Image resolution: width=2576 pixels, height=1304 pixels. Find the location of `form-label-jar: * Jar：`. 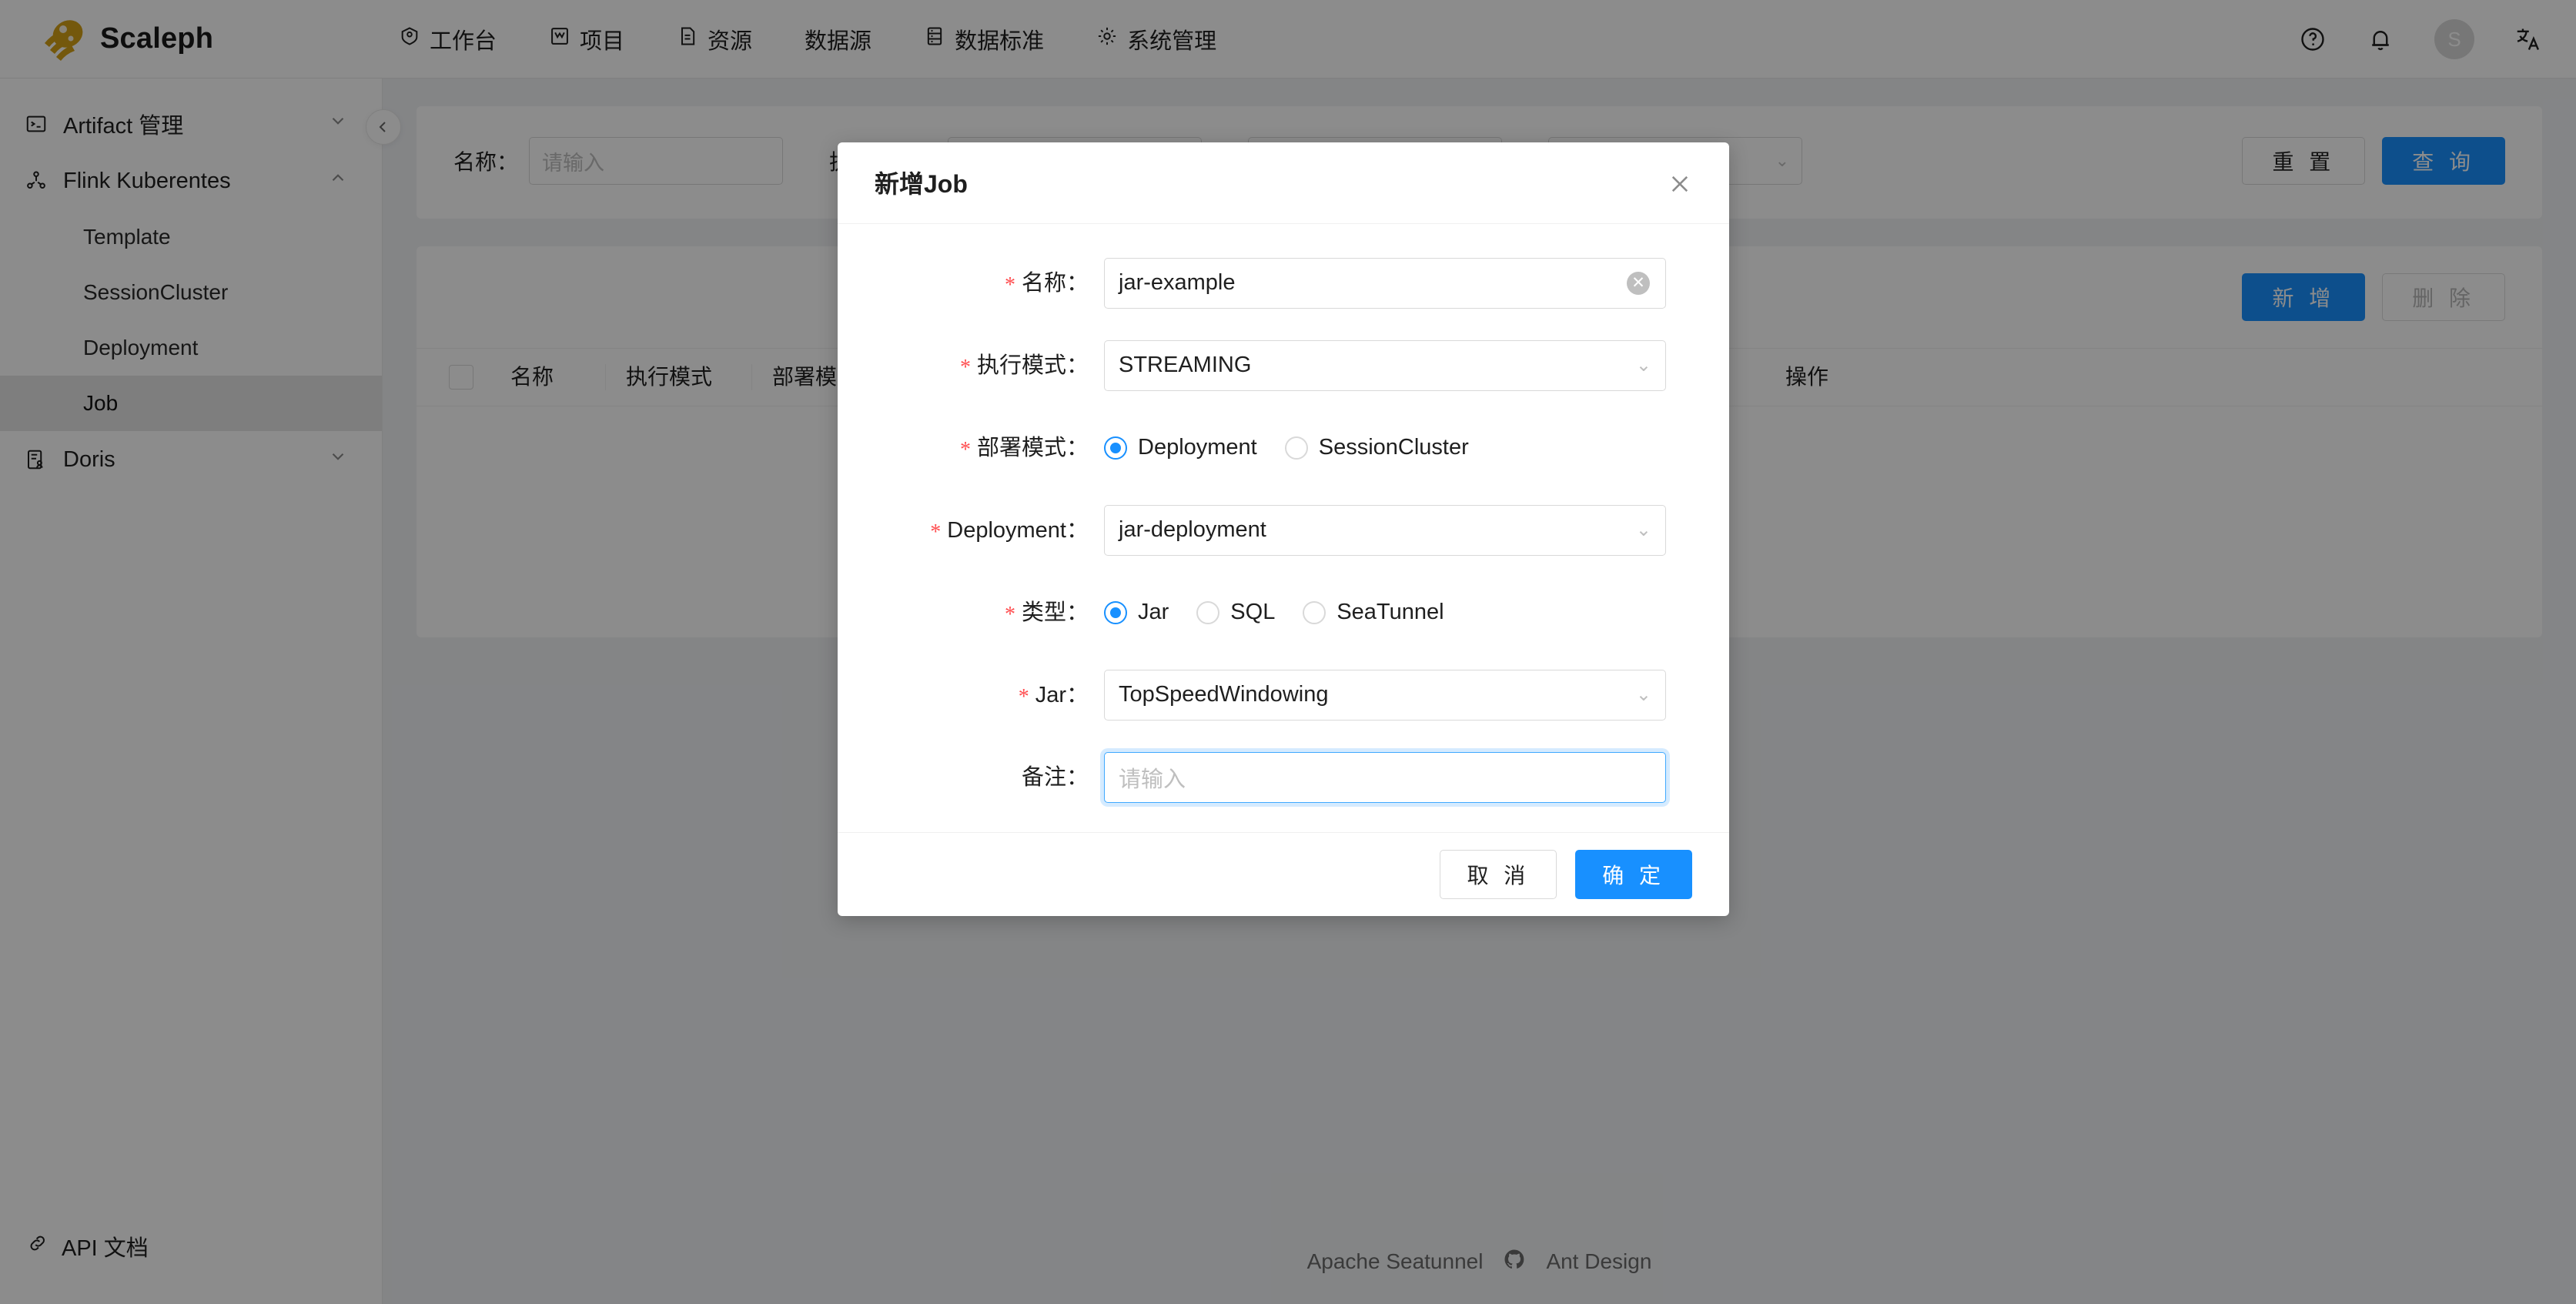

form-label-jar: * Jar： is located at coordinates (1054, 695).